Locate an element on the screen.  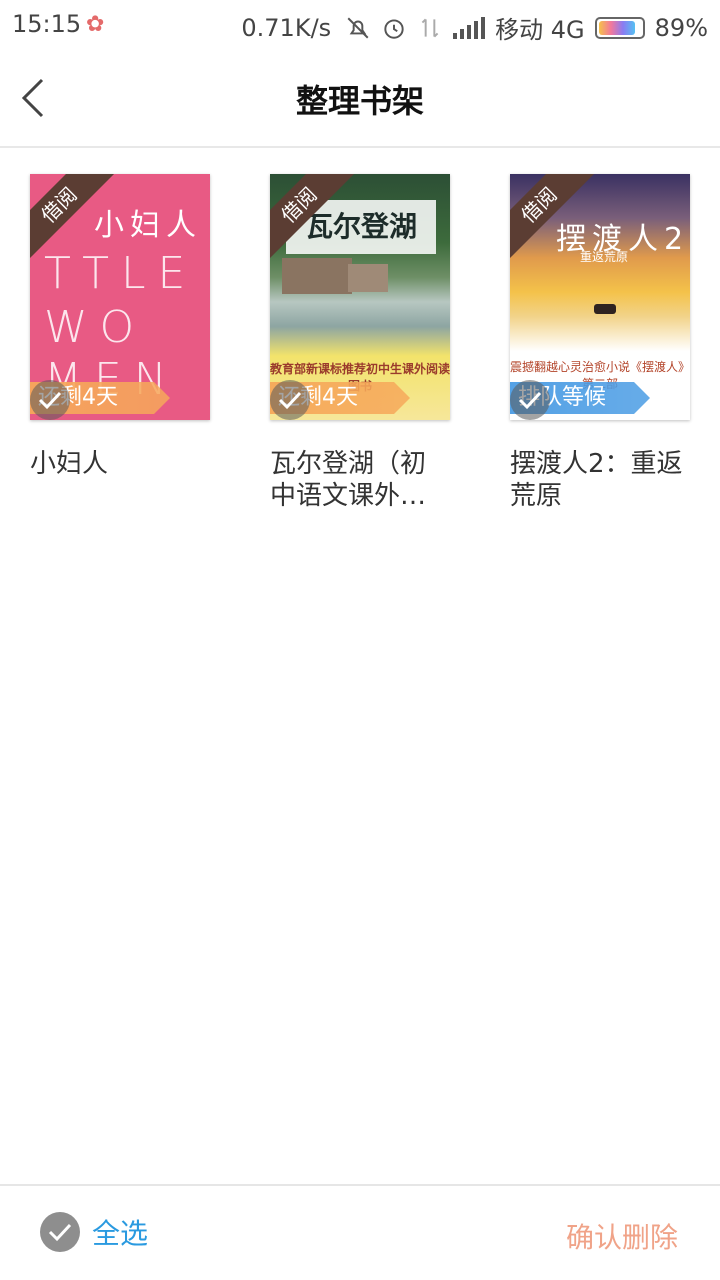
bottom-action-bar: 全选 确认删除 is located at coordinates (360, 1232).